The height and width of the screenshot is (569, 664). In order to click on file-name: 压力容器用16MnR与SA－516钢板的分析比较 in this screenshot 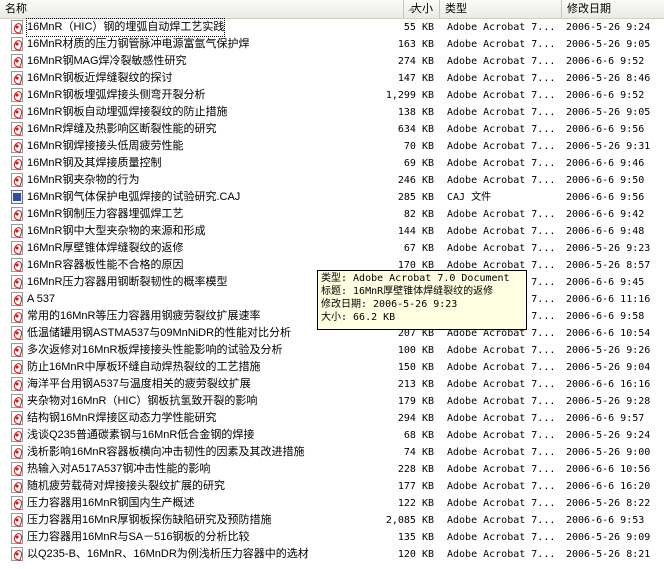, I will do `click(138, 537)`.